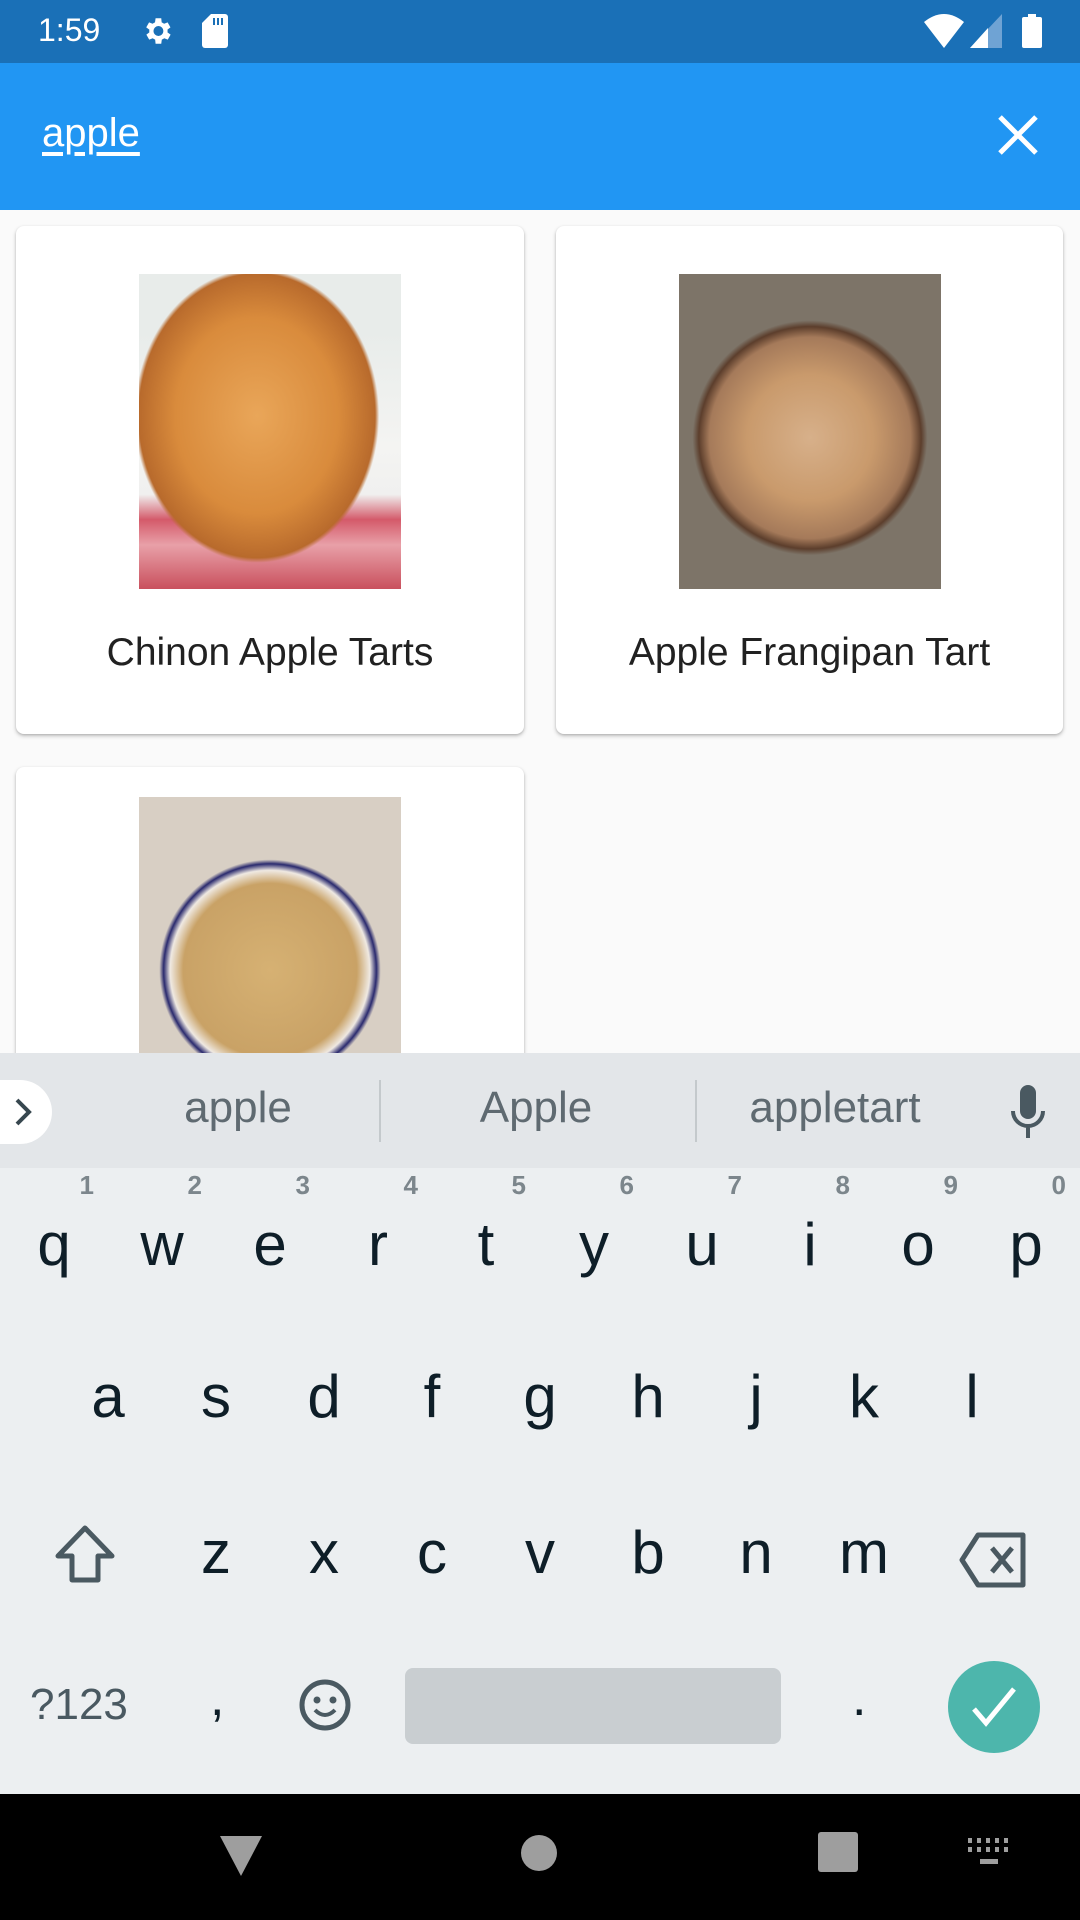 Image resolution: width=1080 pixels, height=1920 pixels. I want to click on key-number-hint: 5, so click(518, 1185).